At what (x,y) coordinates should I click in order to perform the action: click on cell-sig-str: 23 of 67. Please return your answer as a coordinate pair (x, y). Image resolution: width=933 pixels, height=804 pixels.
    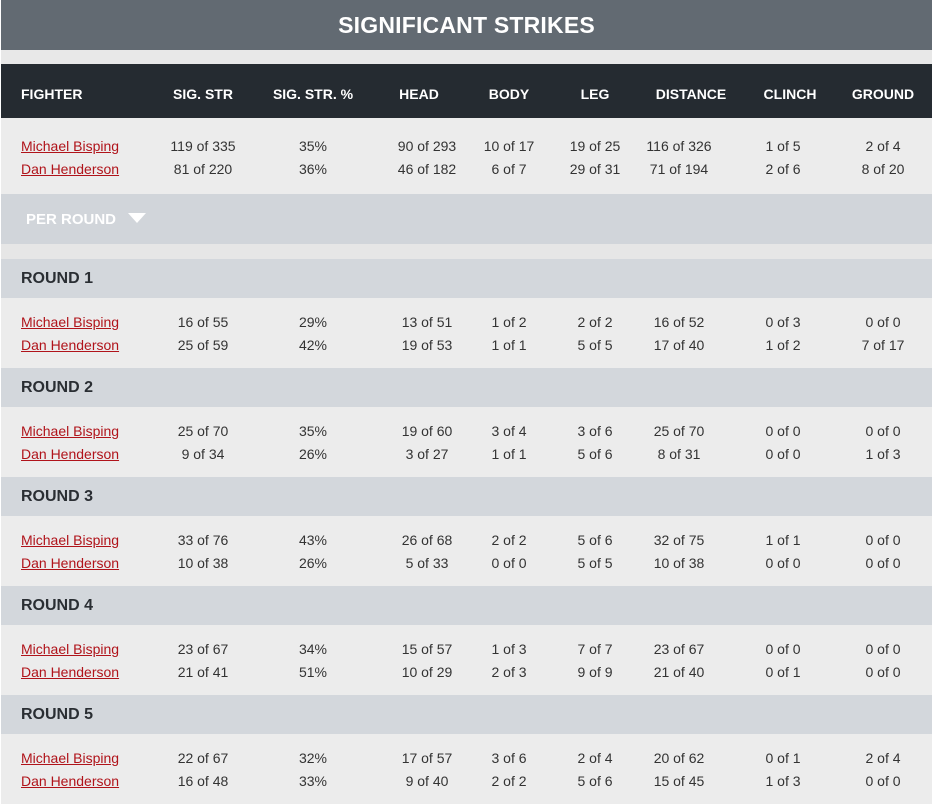
    Looking at the image, I should click on (203, 649).